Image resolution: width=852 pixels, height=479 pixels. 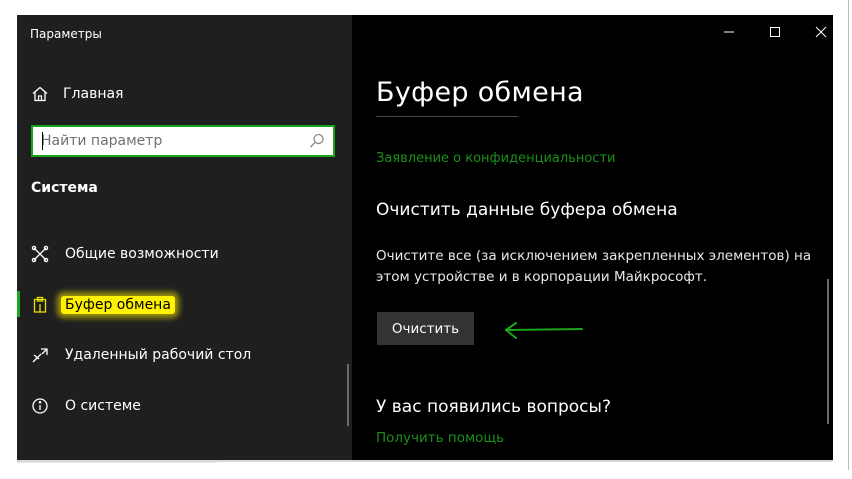 What do you see at coordinates (171, 141) in the screenshot?
I see `search-input` at bounding box center [171, 141].